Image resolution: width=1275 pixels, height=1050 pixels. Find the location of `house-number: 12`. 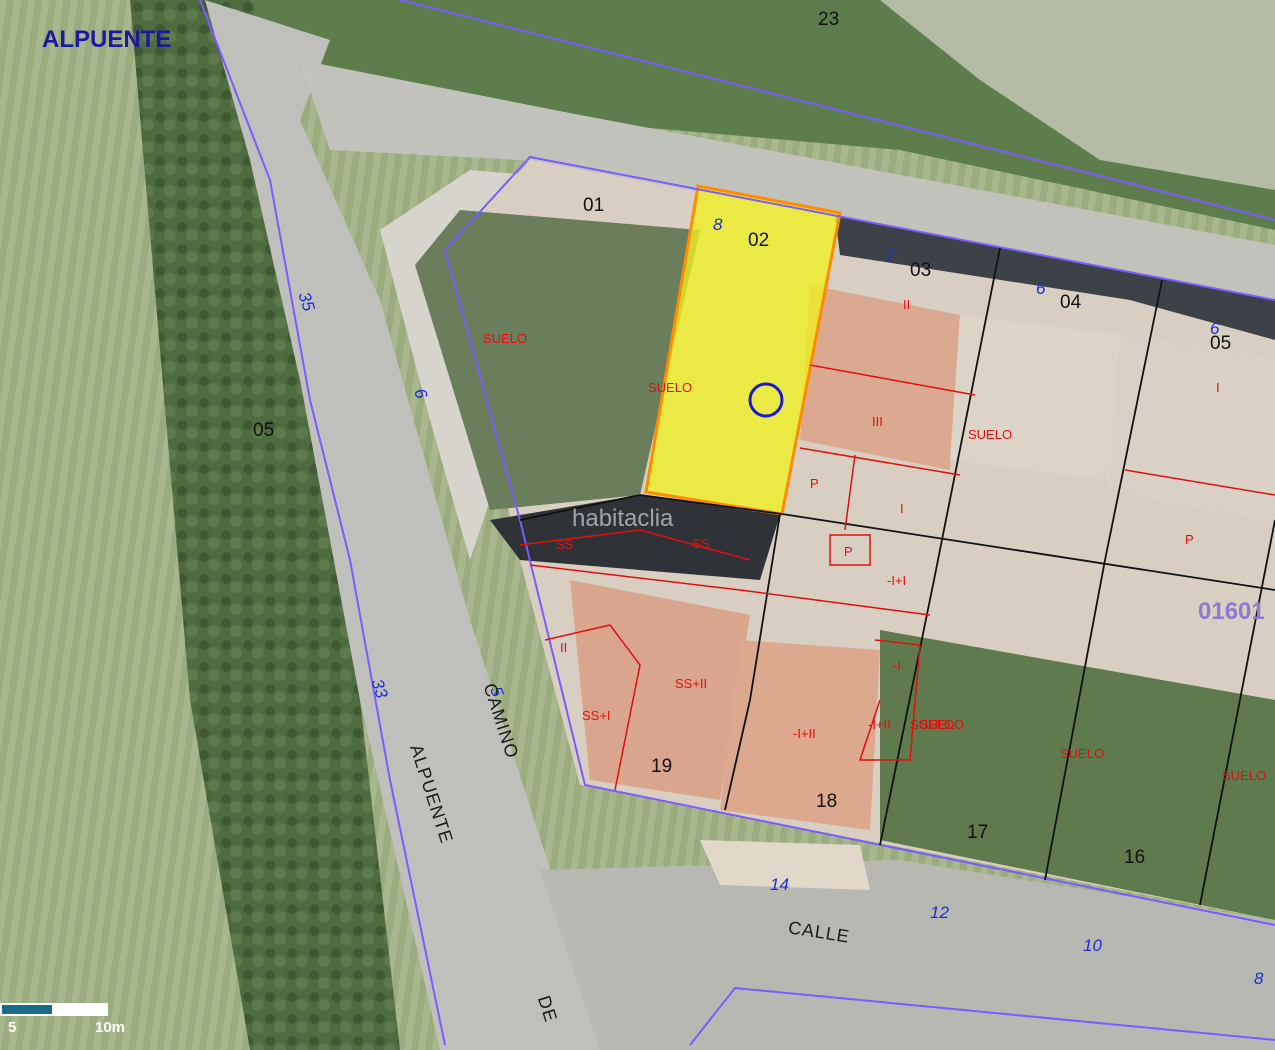

house-number: 12 is located at coordinates (939, 912).